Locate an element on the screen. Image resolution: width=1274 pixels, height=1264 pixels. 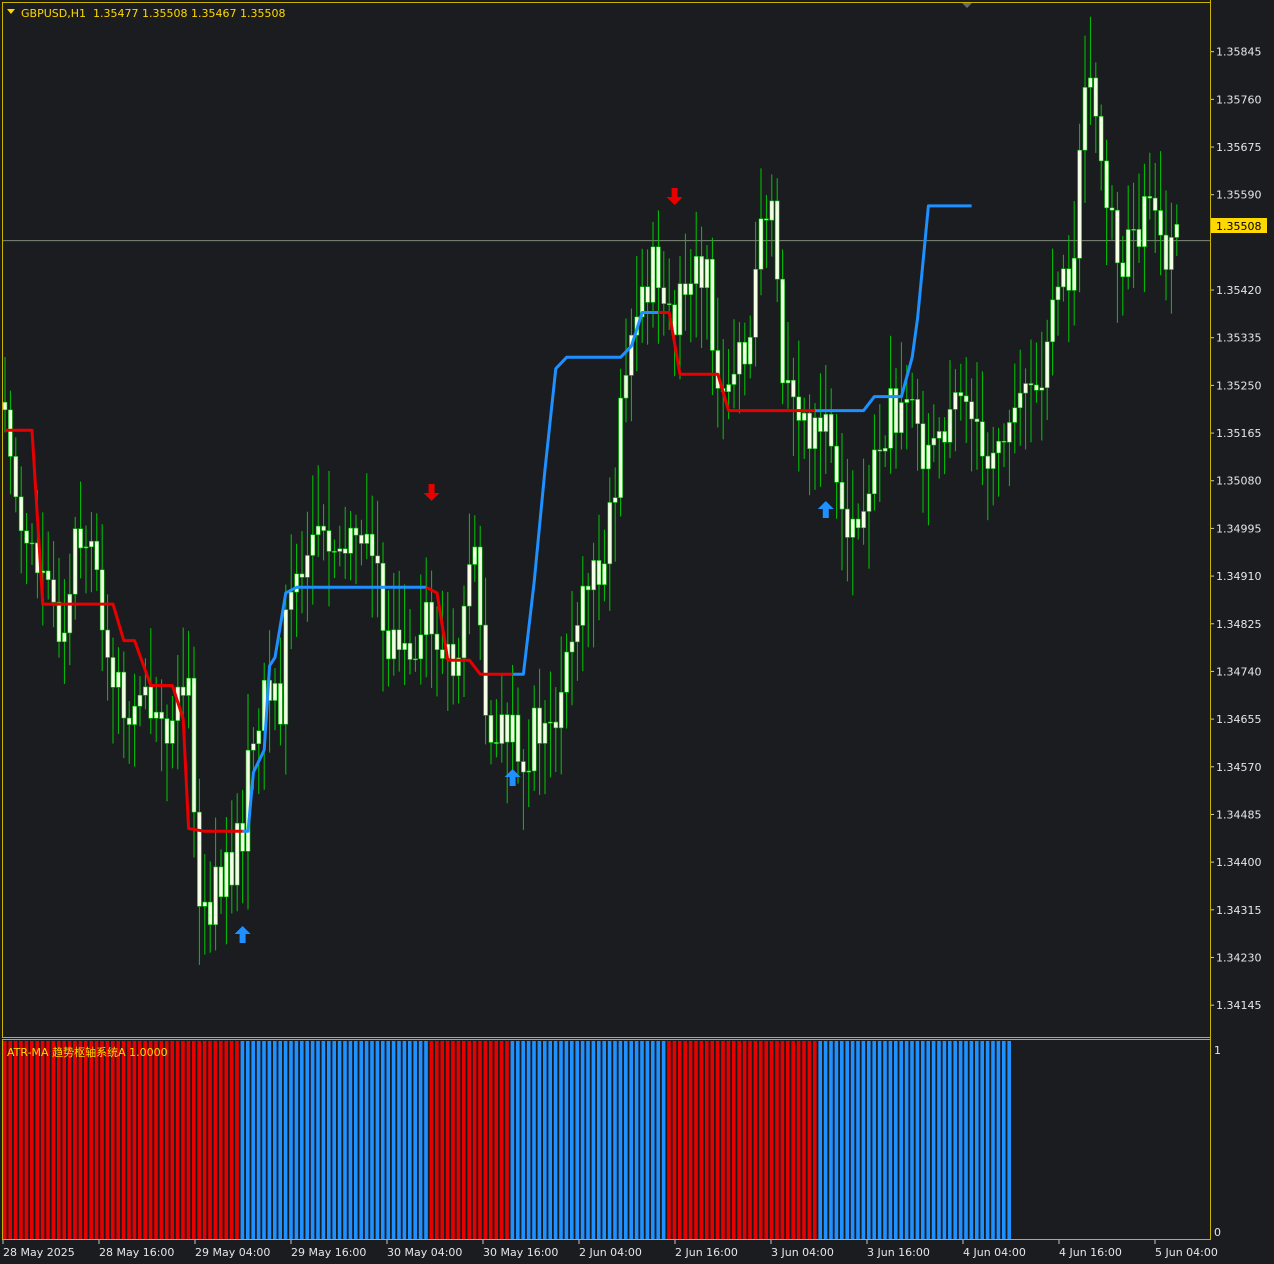
time-tick-label: 2 Jun 16:00 is located at coordinates (706, 1252).